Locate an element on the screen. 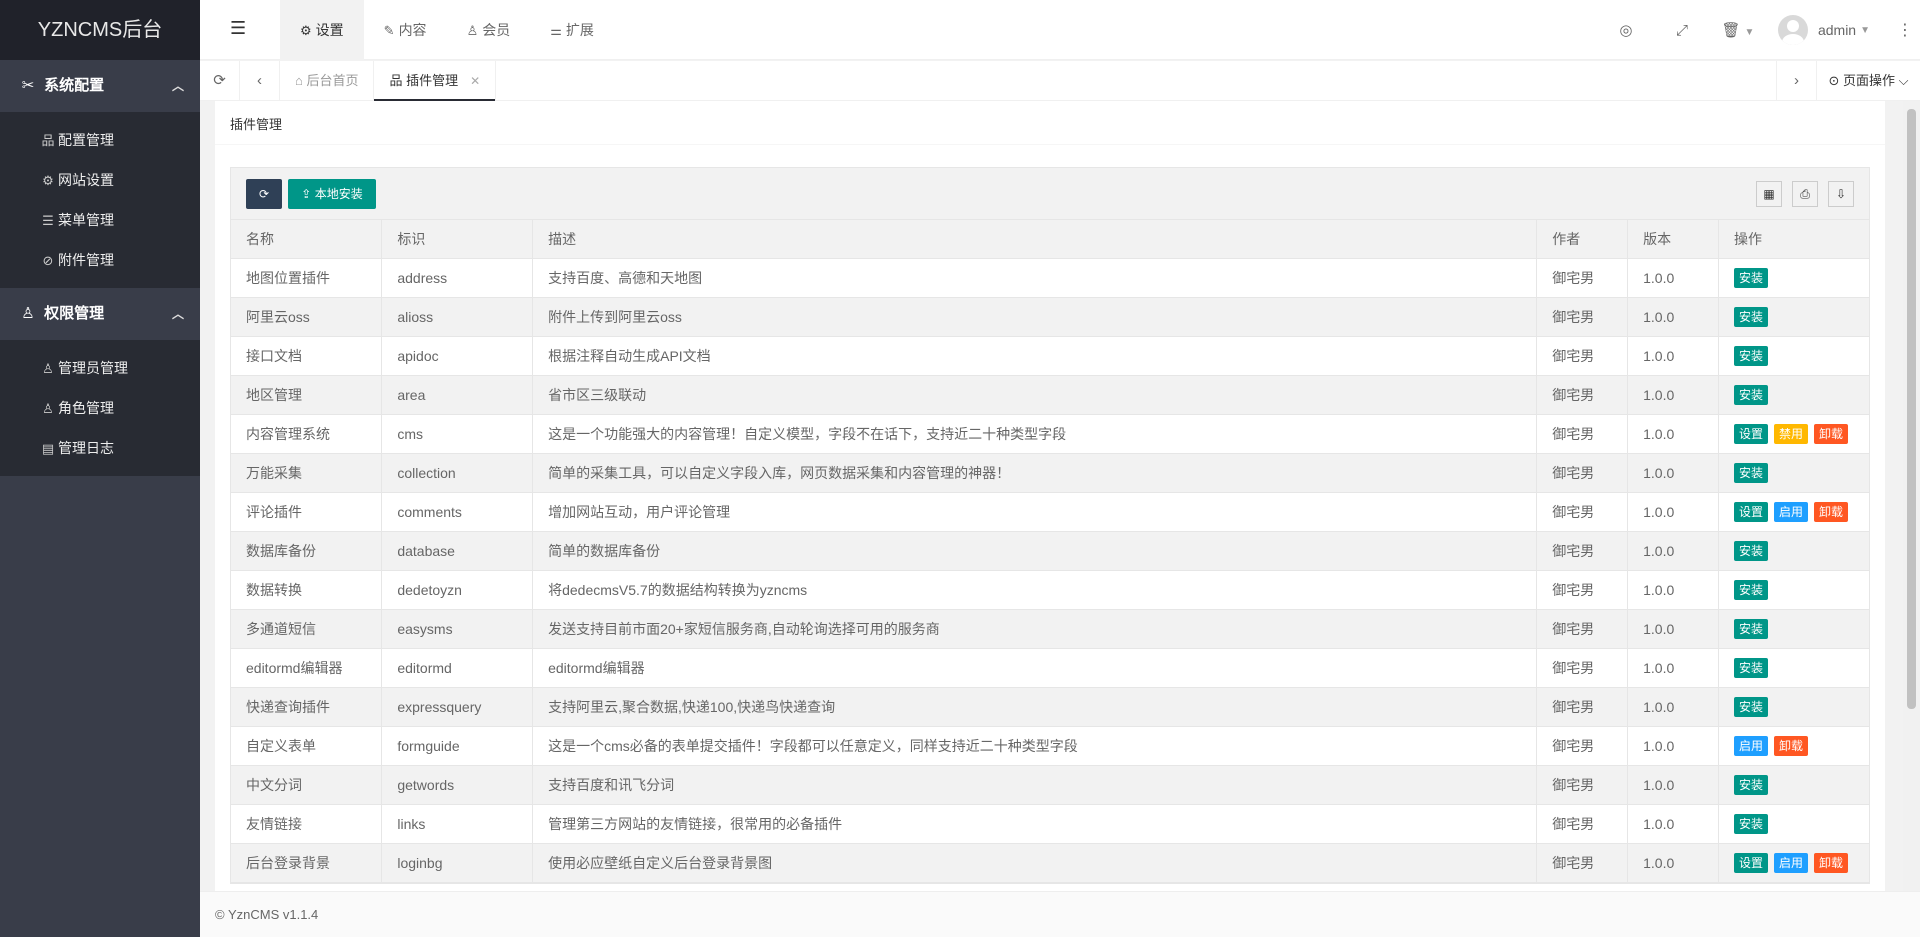 This screenshot has height=937, width=1920. cell-desc: 发送支持目前市面20+家短信服务商,自动轮询选择可用的服务商 is located at coordinates (1035, 629).